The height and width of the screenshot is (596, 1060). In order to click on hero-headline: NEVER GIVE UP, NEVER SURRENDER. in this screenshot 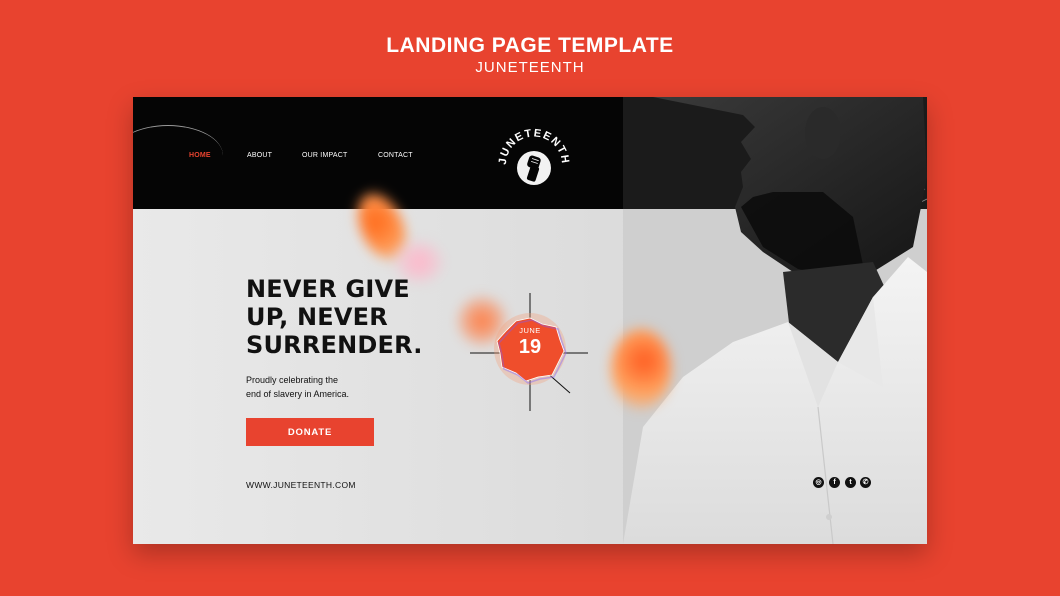, I will do `click(361, 317)`.